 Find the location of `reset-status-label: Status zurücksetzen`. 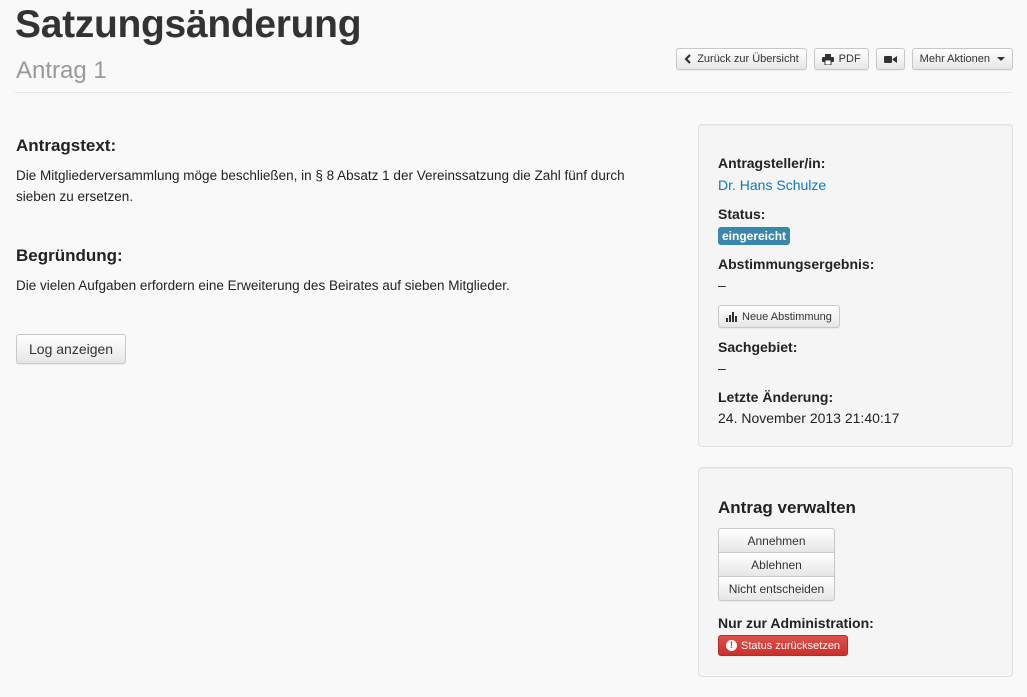

reset-status-label: Status zurücksetzen is located at coordinates (791, 645).